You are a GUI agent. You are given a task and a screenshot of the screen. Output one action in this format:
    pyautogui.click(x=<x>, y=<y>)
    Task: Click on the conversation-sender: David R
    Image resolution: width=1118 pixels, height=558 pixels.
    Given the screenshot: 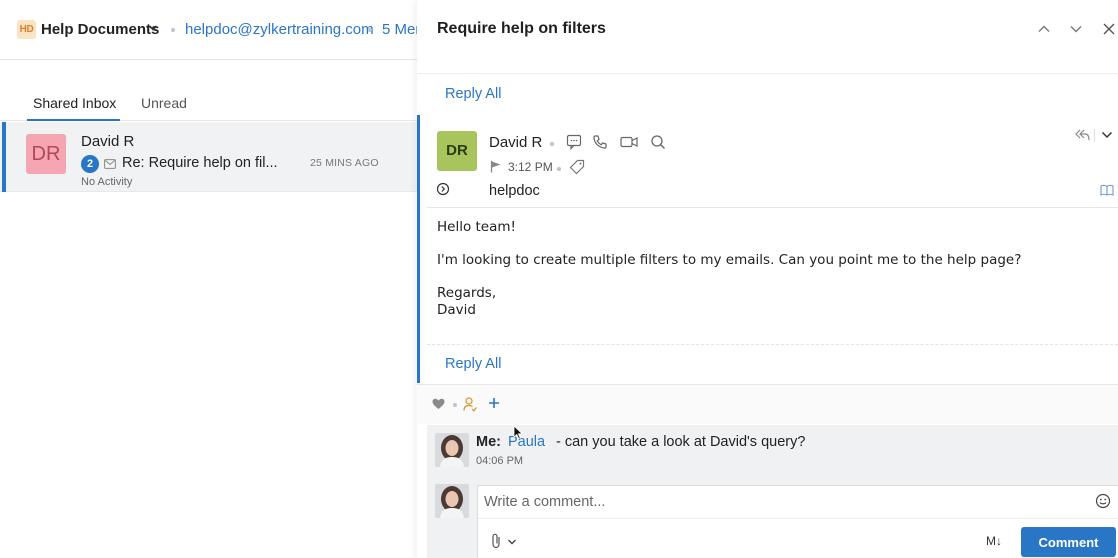 What is the action you would take?
    pyautogui.click(x=108, y=141)
    